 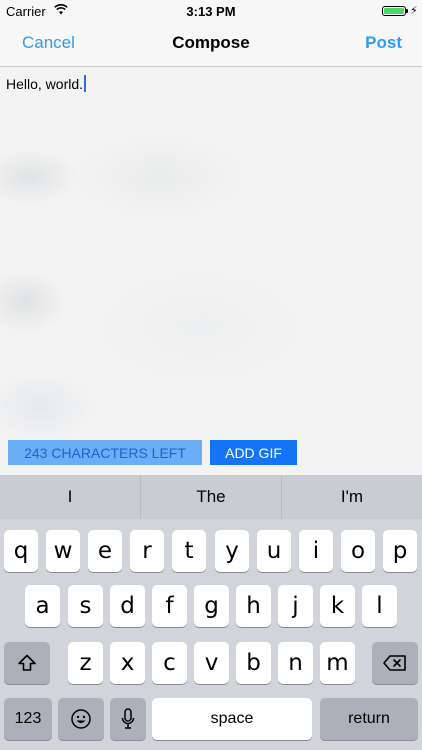 I want to click on key-l: l, so click(x=379, y=606).